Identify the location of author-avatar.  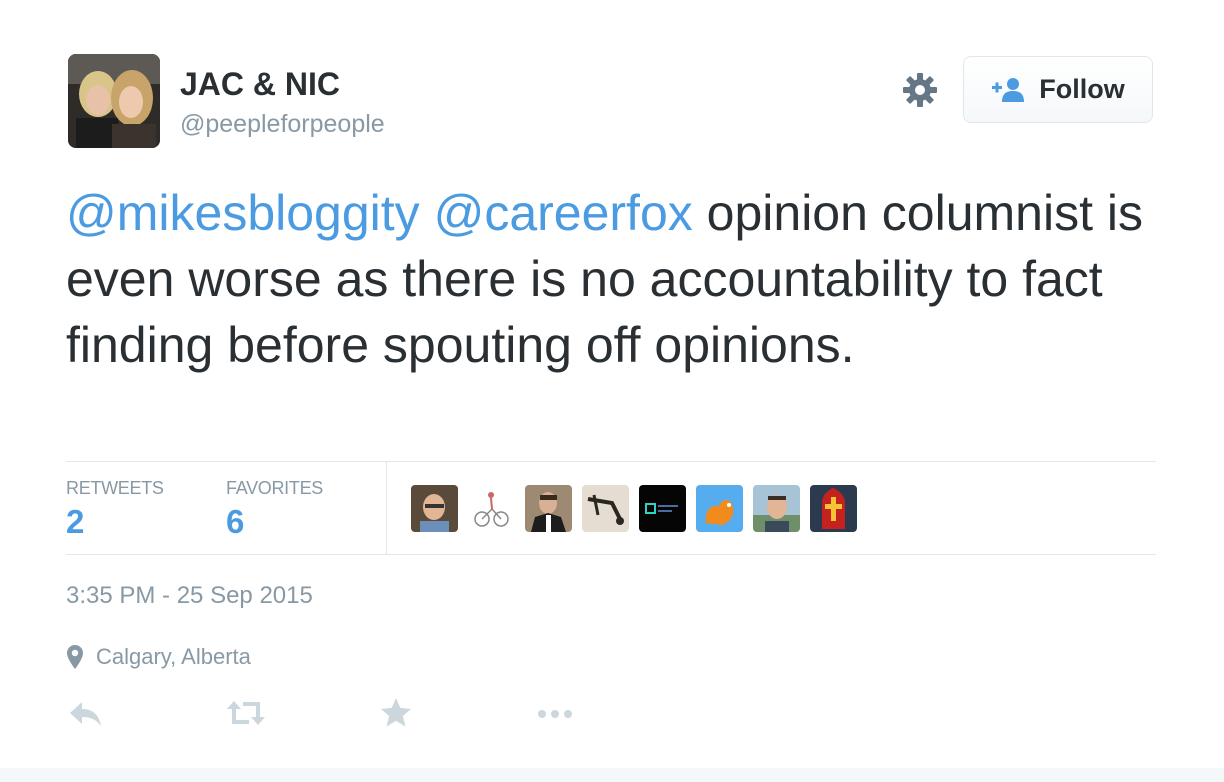
(114, 101).